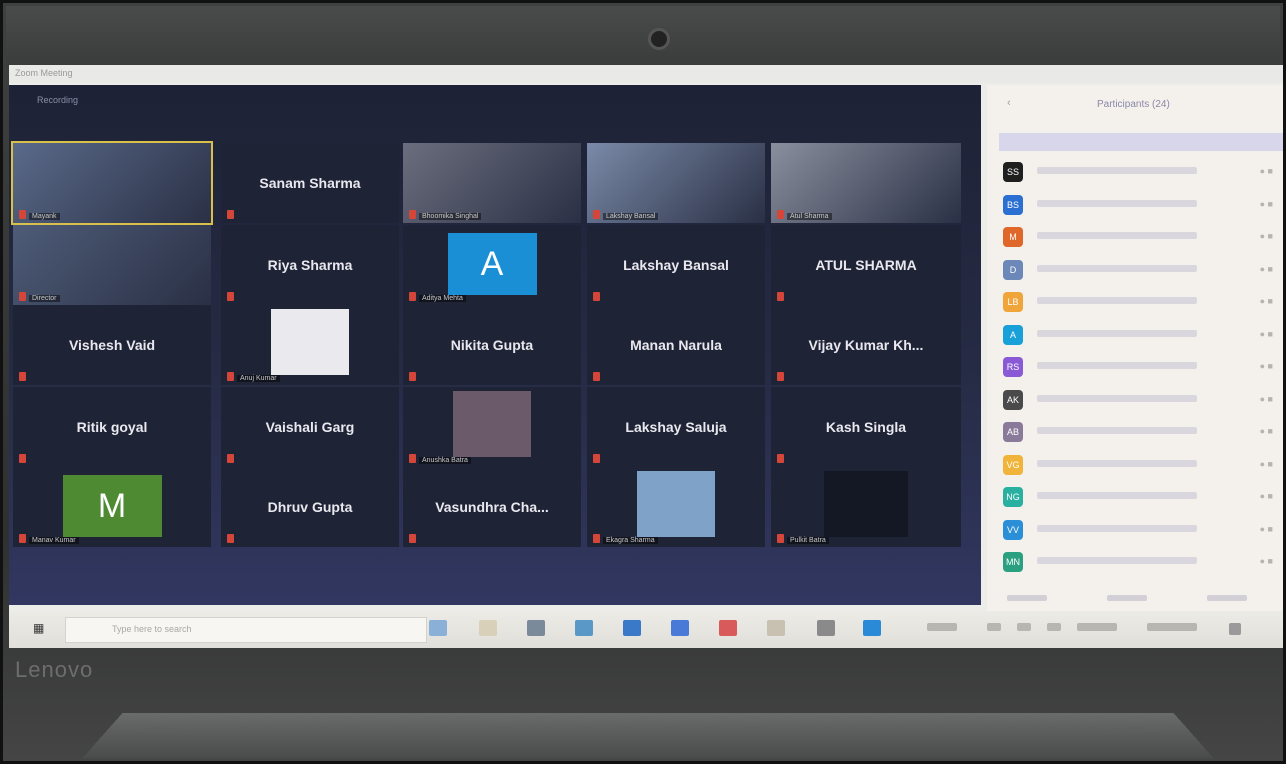  I want to click on chevron-left-icon: ‹, so click(1009, 103).